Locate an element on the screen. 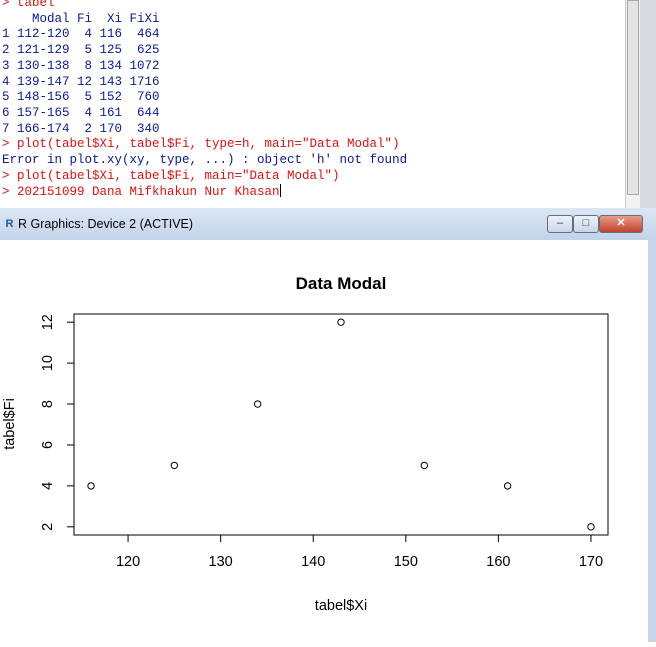  close-button: ✕ is located at coordinates (621, 224).